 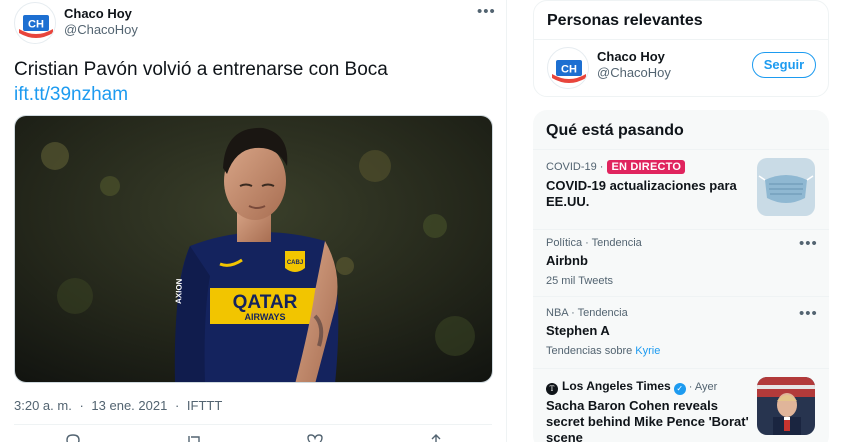 I want to click on news-thumbnail, so click(x=786, y=406).